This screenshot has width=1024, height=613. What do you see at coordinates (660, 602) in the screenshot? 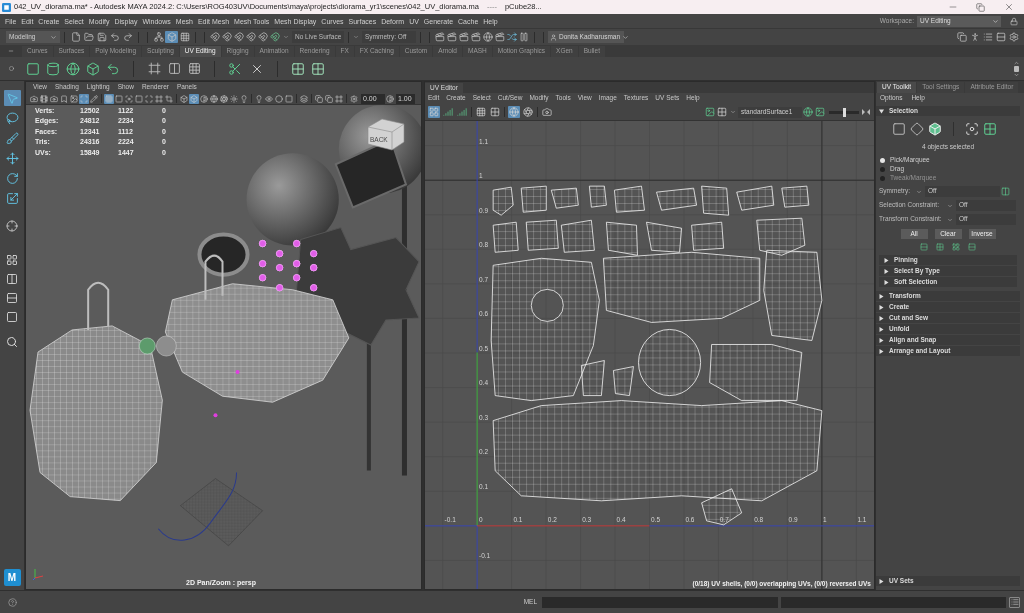
I see `command-input-field` at bounding box center [660, 602].